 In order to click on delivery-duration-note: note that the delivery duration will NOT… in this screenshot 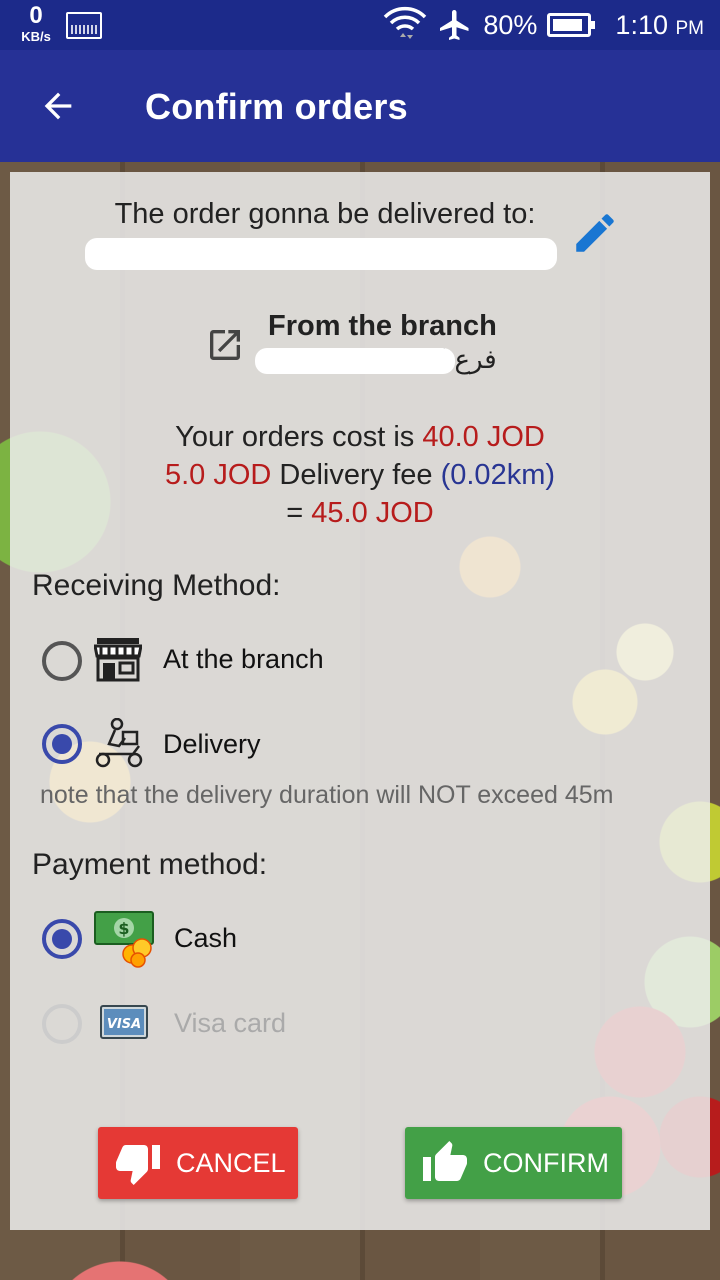, I will do `click(327, 795)`.